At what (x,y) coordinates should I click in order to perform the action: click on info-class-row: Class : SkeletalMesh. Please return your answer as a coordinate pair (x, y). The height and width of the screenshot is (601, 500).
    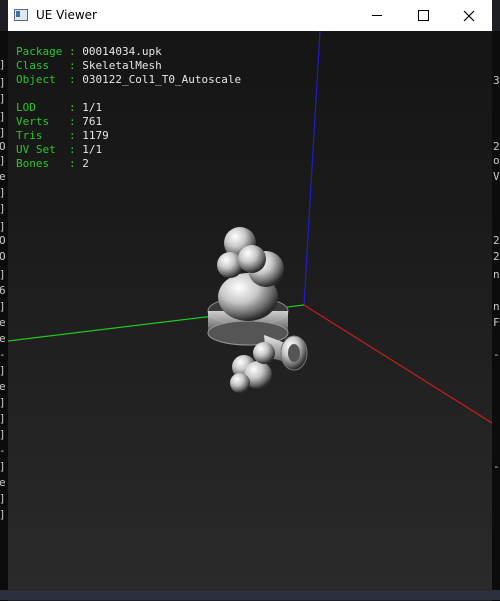
    Looking at the image, I should click on (89, 65).